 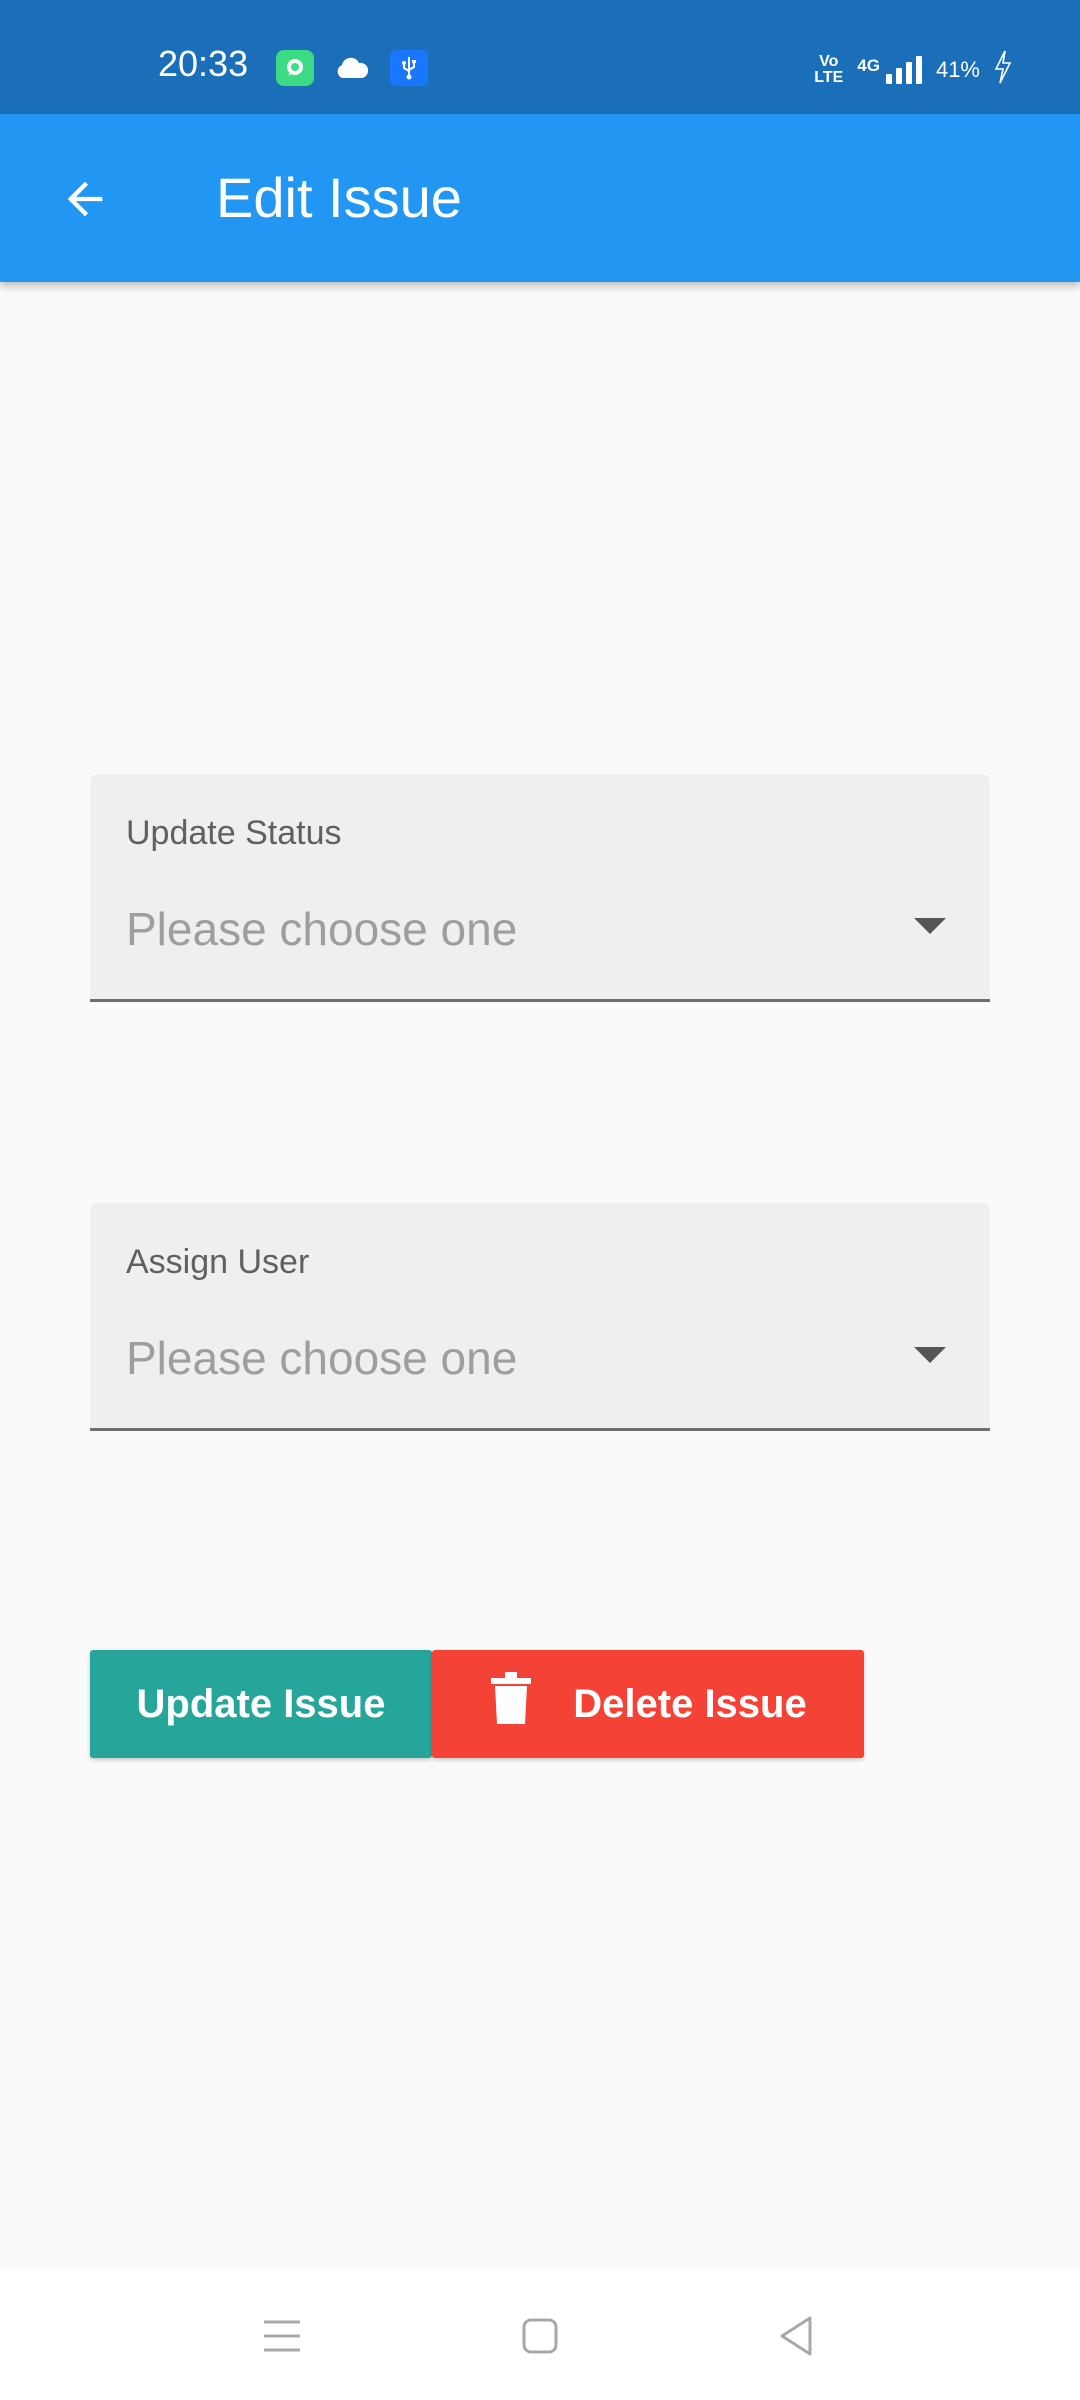 I want to click on trash-icon, so click(x=511, y=1704).